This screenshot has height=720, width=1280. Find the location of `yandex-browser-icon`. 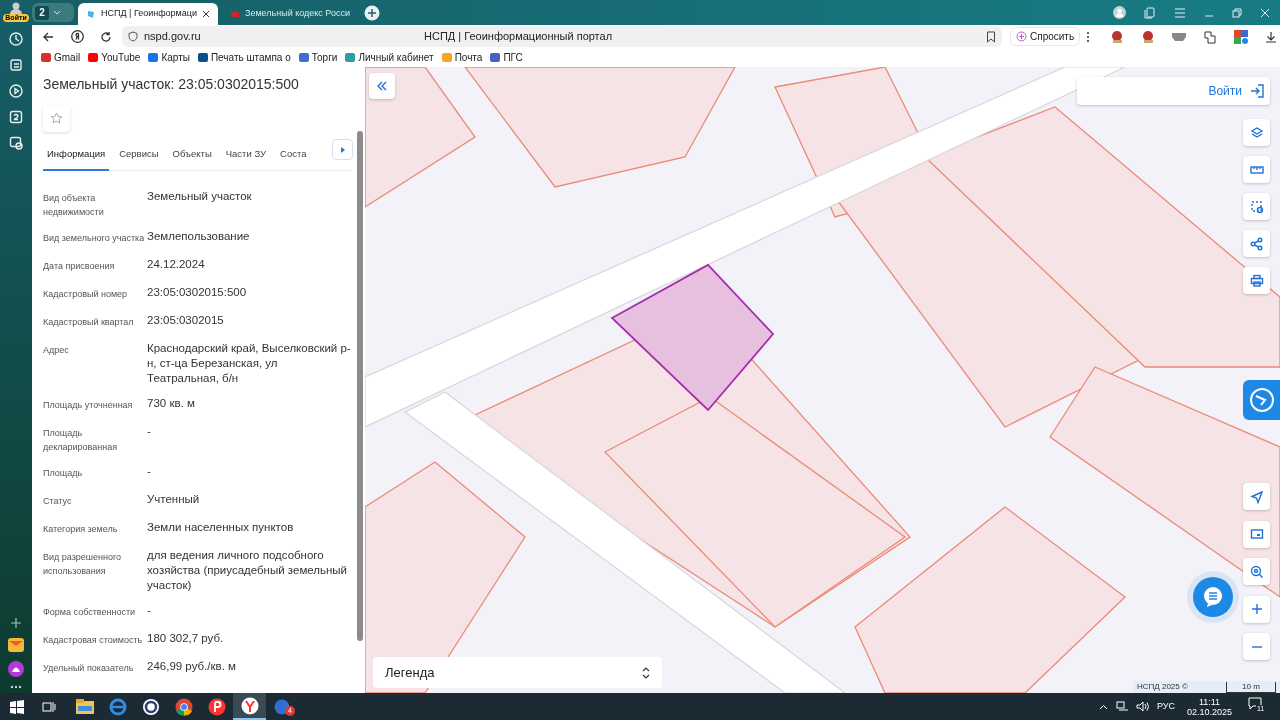

yandex-browser-icon is located at coordinates (249, 705).